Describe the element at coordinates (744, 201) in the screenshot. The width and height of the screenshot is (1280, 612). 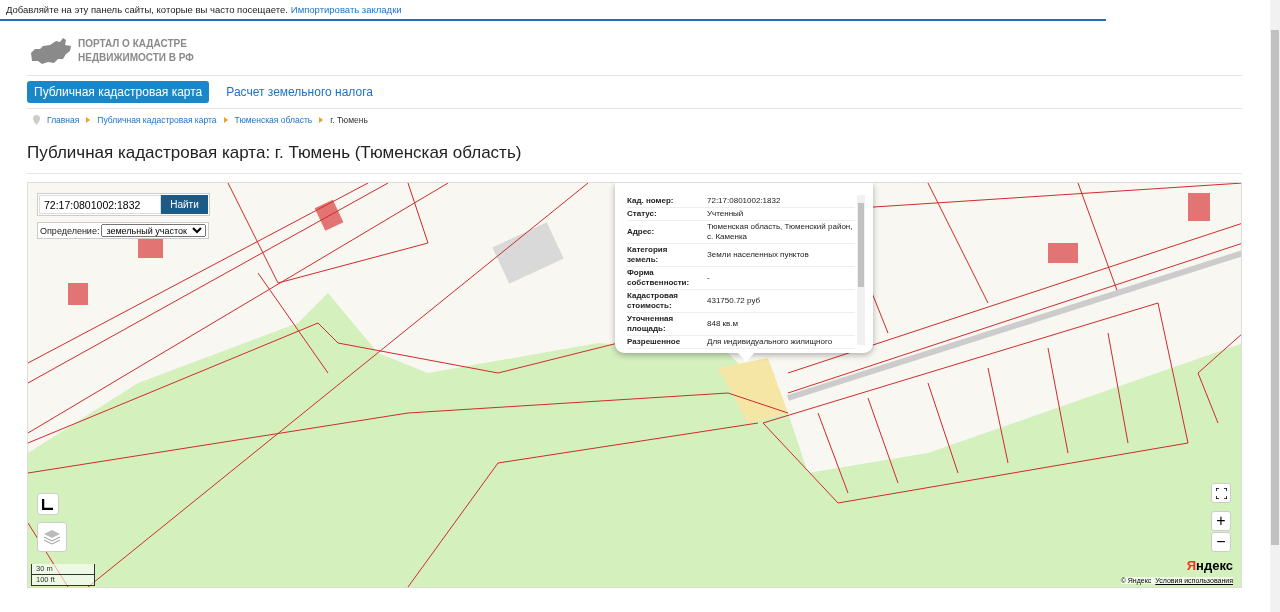
I see `info-value: 72:17:0801002:1832` at that location.